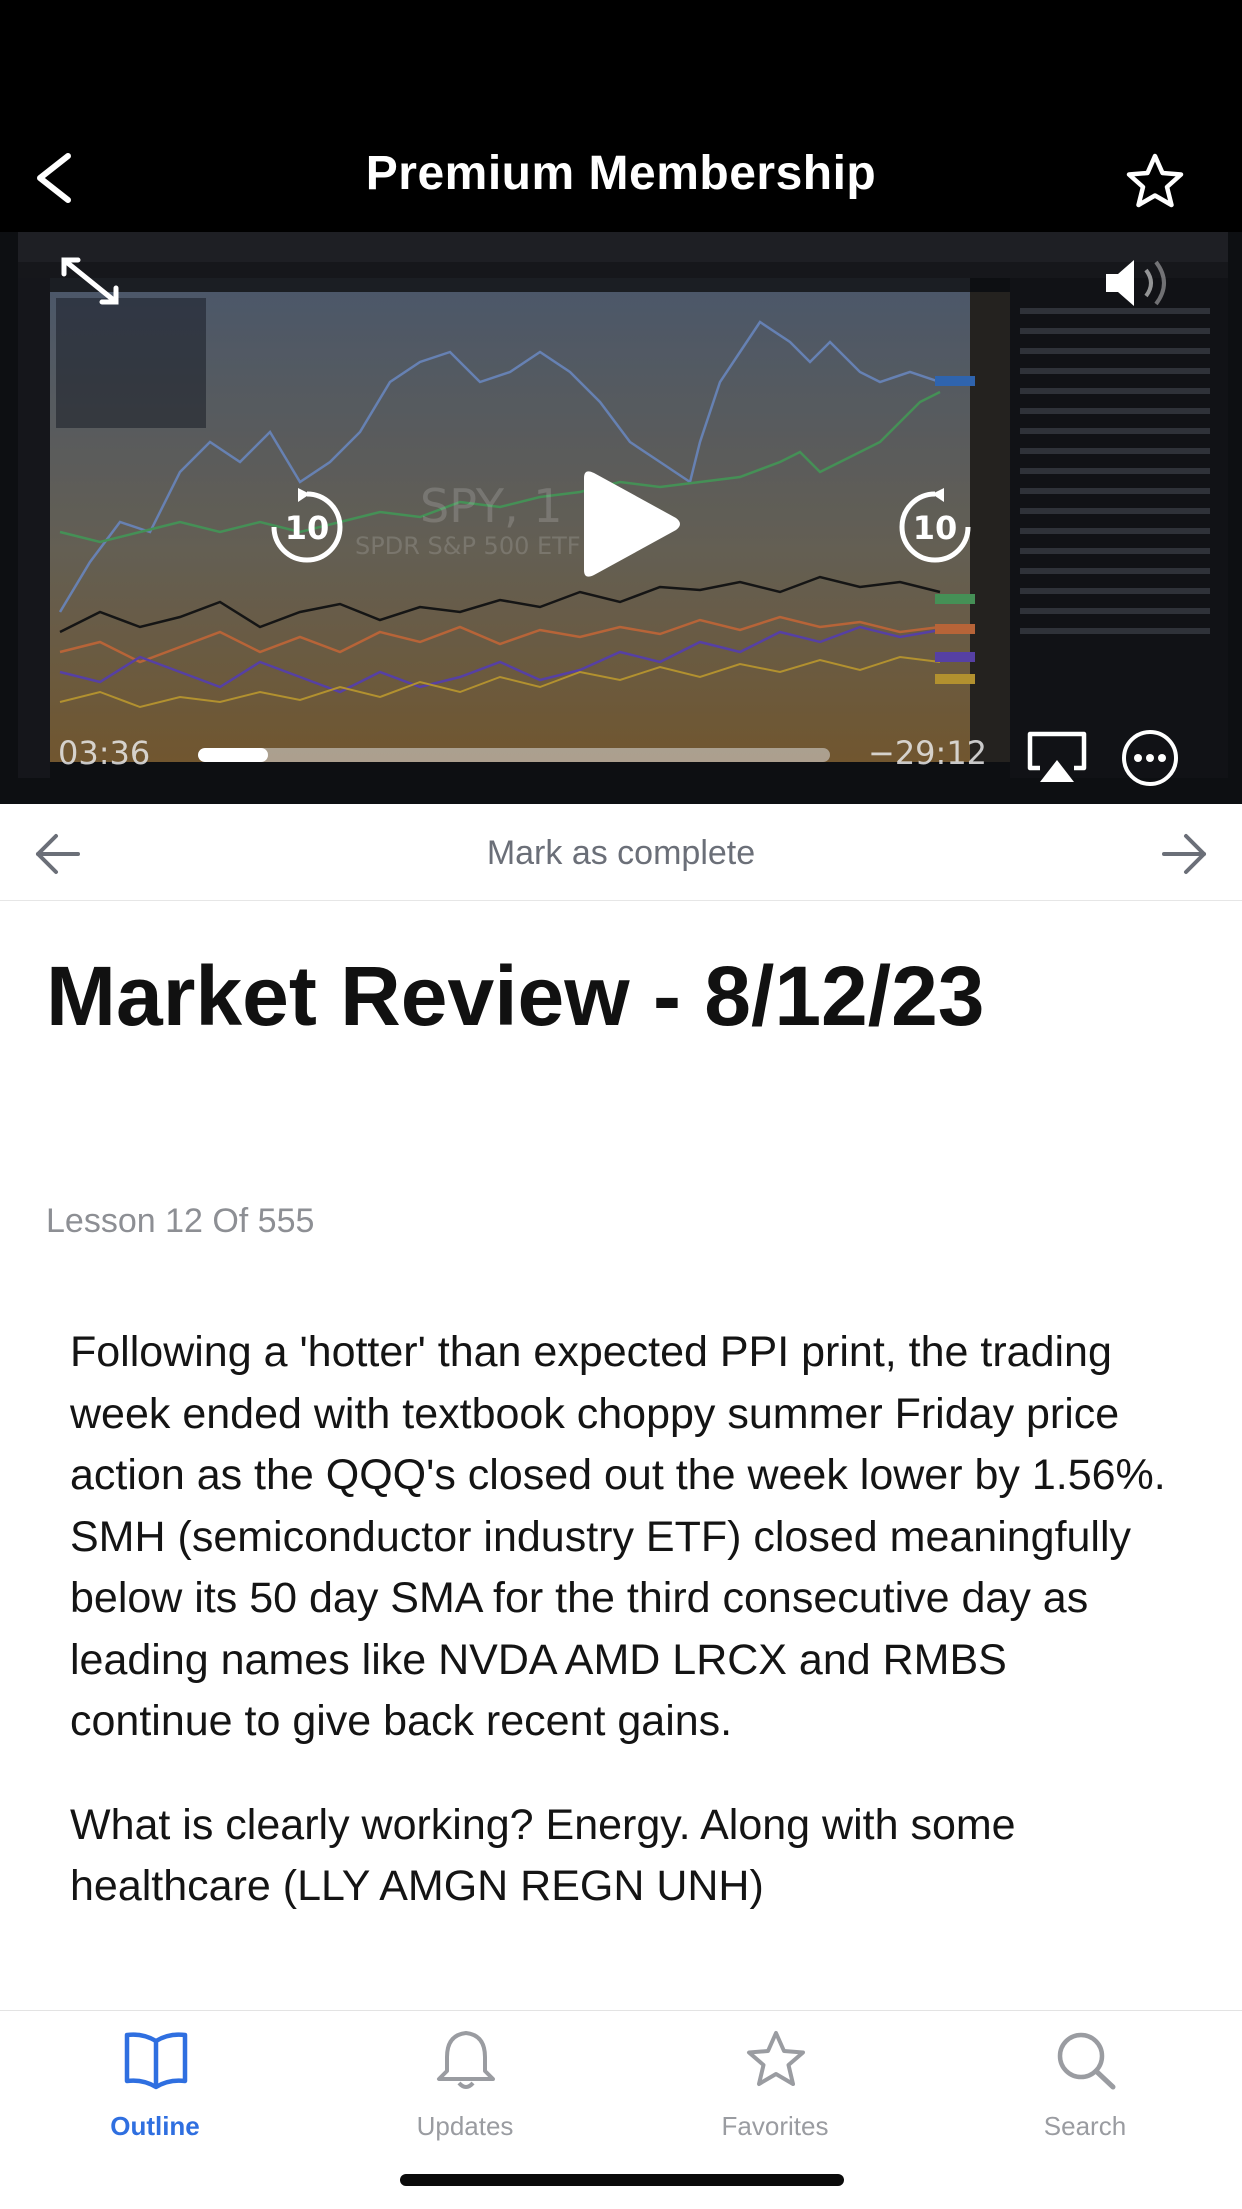 The image size is (1242, 2209). What do you see at coordinates (1144, 283) in the screenshot?
I see `volume-icon` at bounding box center [1144, 283].